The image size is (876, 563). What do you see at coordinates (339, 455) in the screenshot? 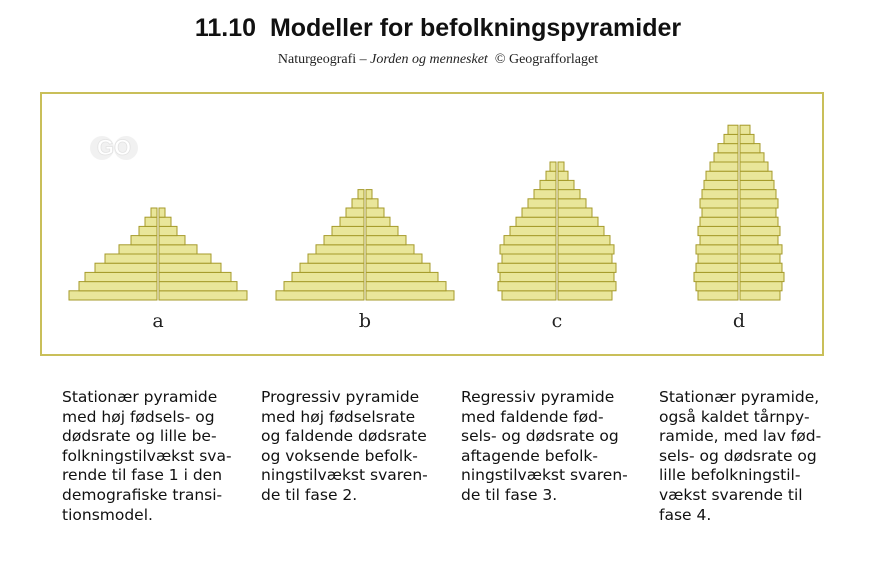
I see `desc-line: og voksende befolk-` at bounding box center [339, 455].